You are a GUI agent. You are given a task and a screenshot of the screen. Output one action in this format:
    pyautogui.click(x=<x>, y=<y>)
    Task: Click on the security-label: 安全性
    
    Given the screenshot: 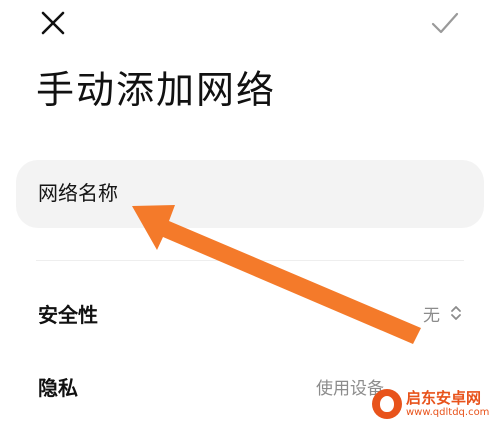 What is the action you would take?
    pyautogui.click(x=68, y=315)
    